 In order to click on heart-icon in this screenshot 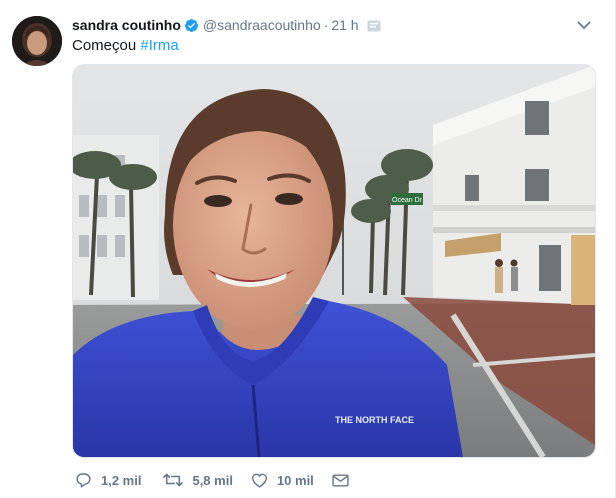, I will do `click(259, 480)`.